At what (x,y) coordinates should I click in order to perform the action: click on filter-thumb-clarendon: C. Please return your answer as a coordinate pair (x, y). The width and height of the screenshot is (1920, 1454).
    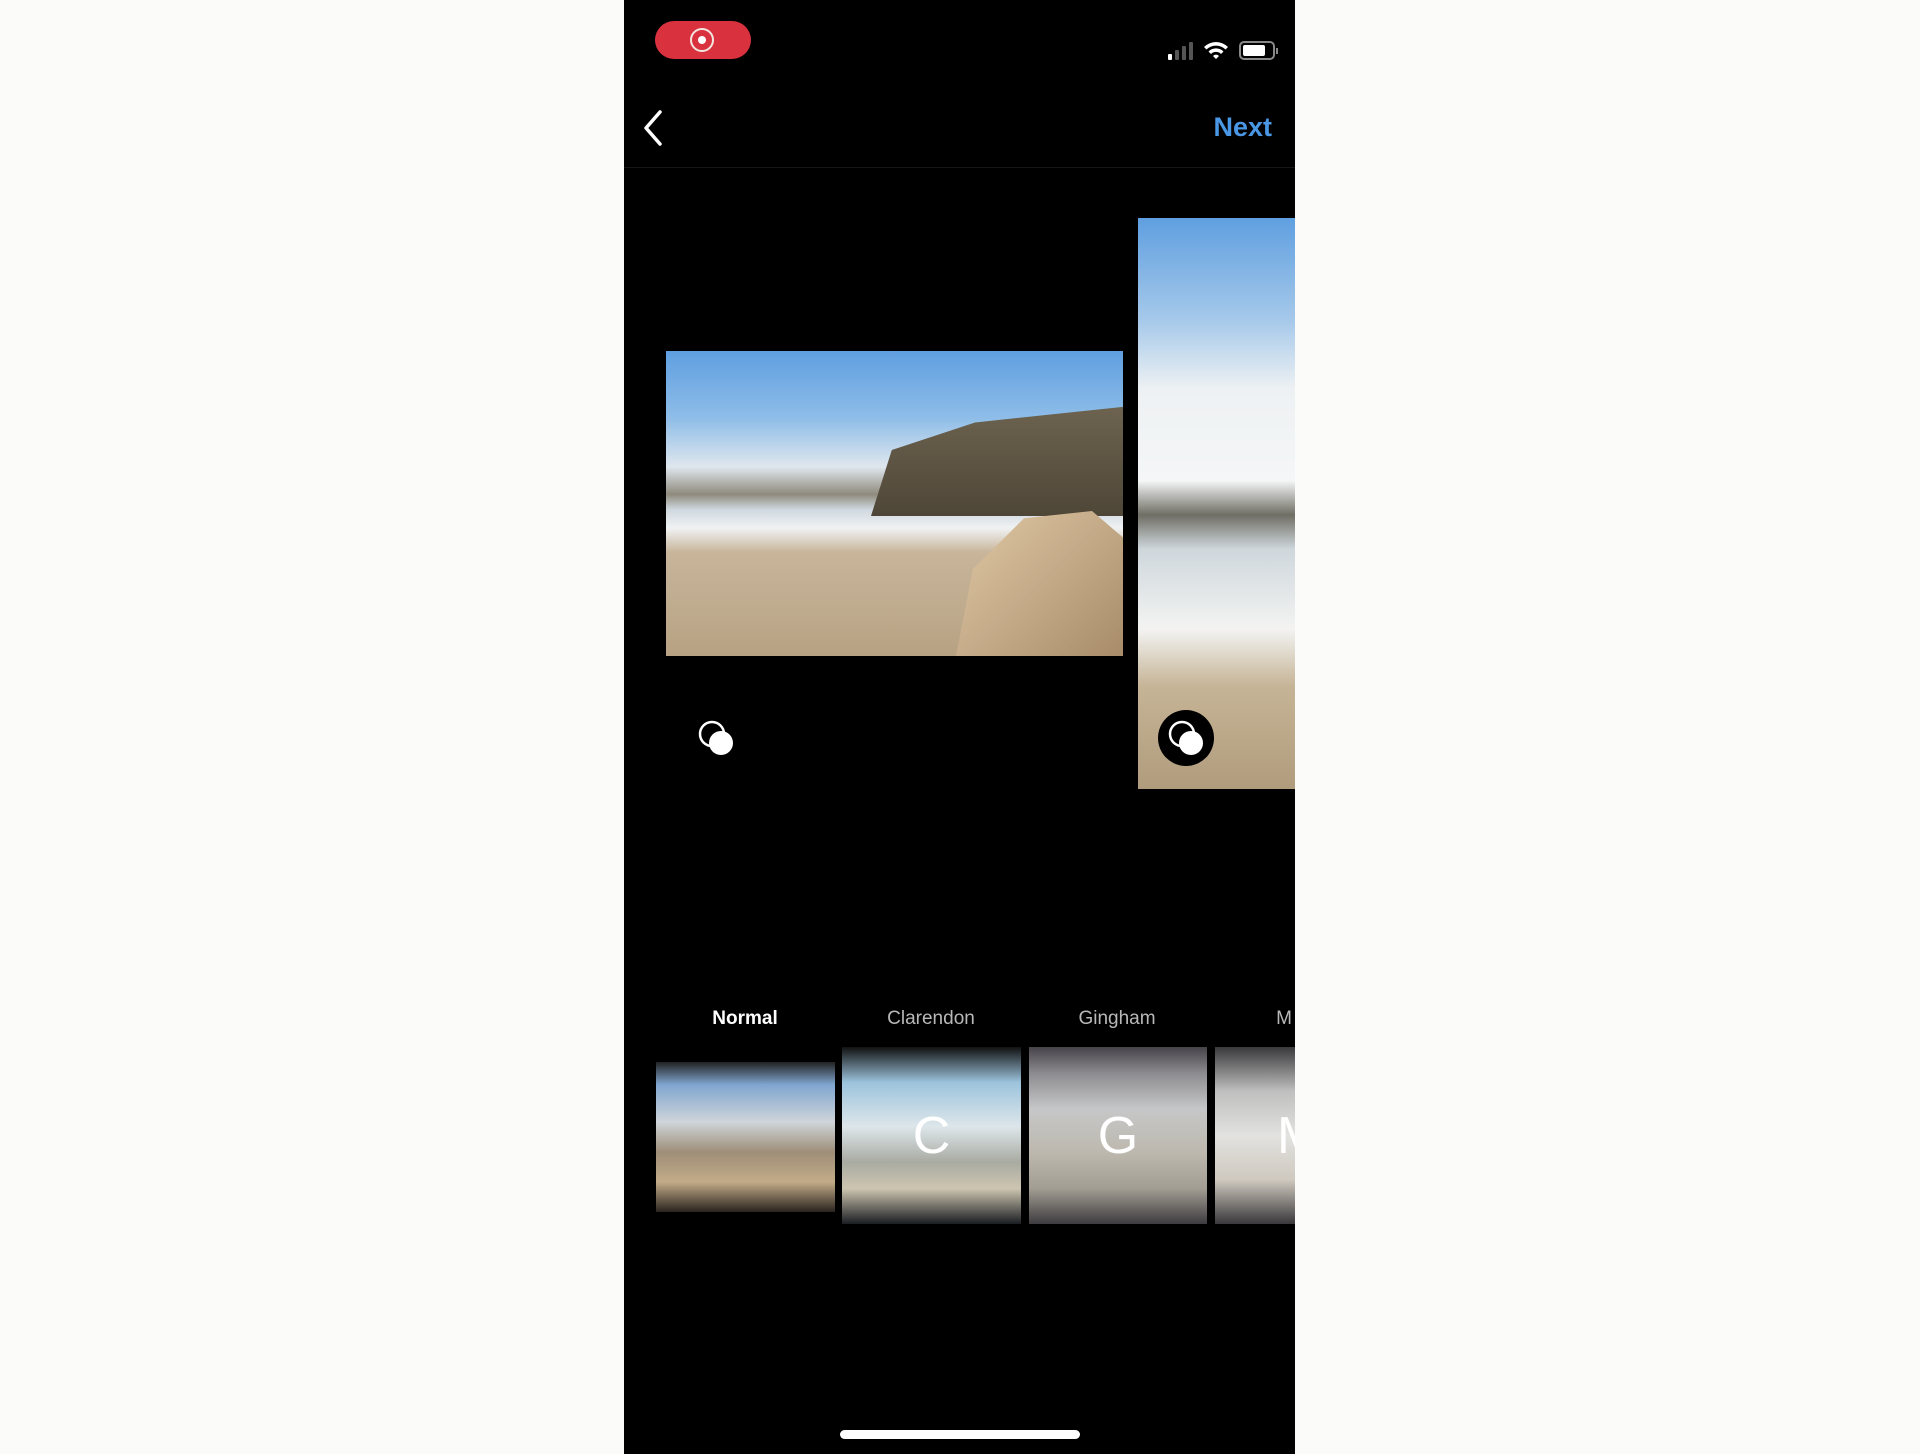
    Looking at the image, I should click on (931, 1135).